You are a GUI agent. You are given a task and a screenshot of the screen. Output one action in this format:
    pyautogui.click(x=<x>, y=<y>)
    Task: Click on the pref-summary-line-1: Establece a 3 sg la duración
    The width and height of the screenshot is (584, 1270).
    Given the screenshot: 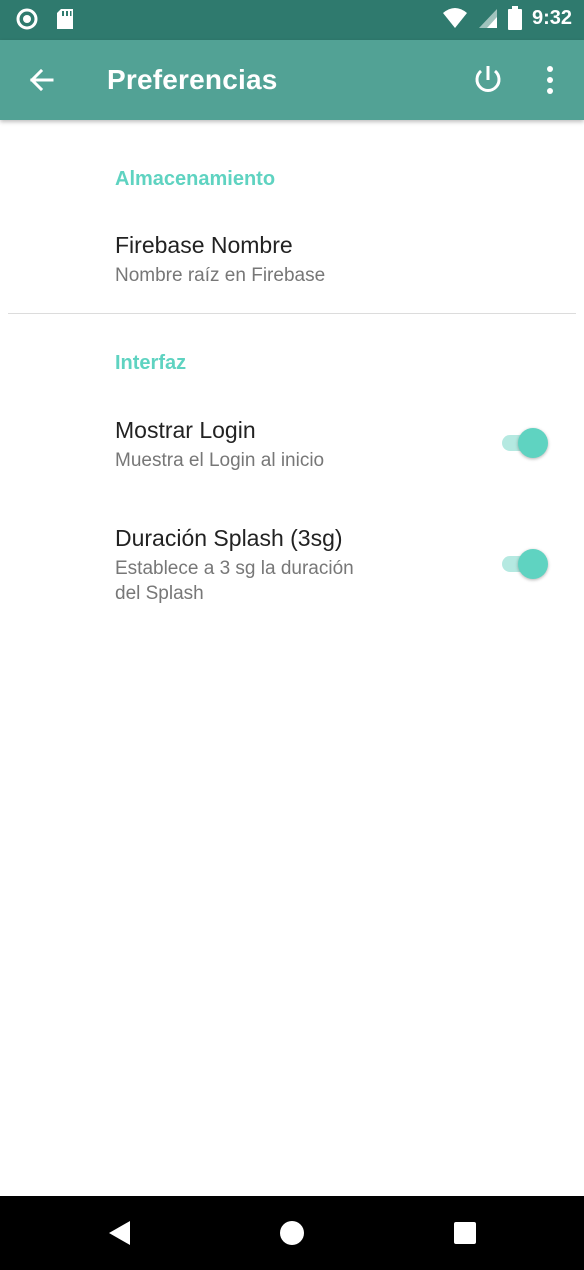 What is the action you would take?
    pyautogui.click(x=234, y=568)
    